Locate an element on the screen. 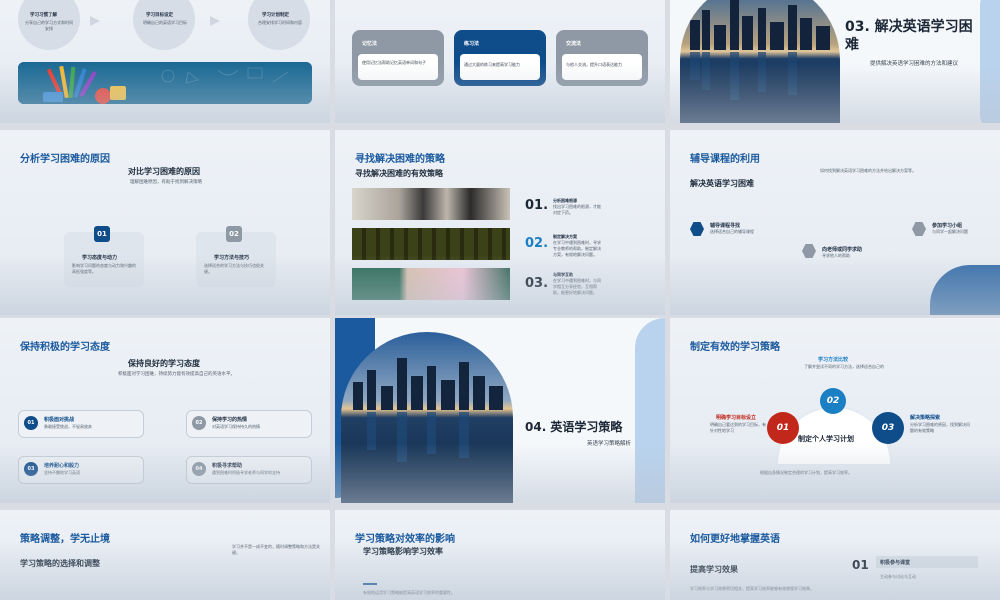 This screenshot has width=1000, height=600. classroom-photo is located at coordinates (431, 244).